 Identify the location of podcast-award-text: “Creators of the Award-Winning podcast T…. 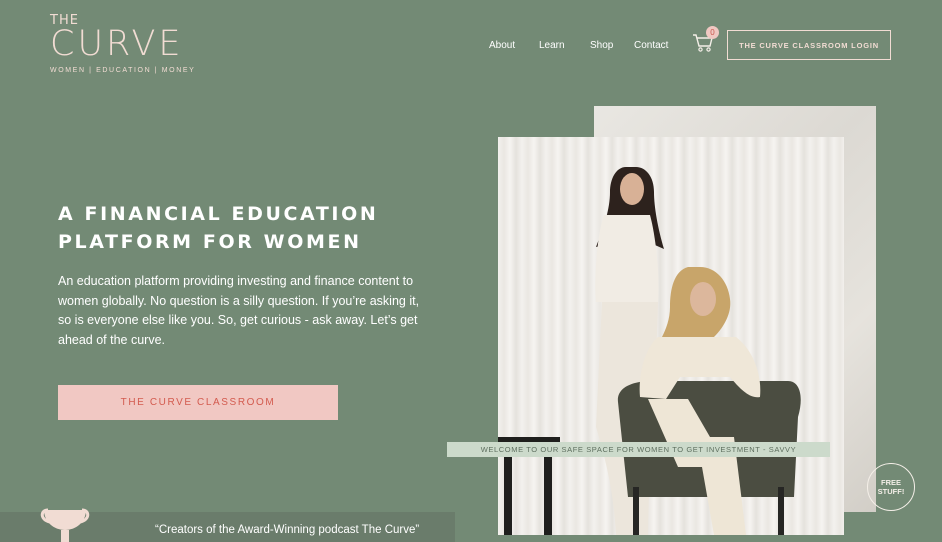
(287, 530).